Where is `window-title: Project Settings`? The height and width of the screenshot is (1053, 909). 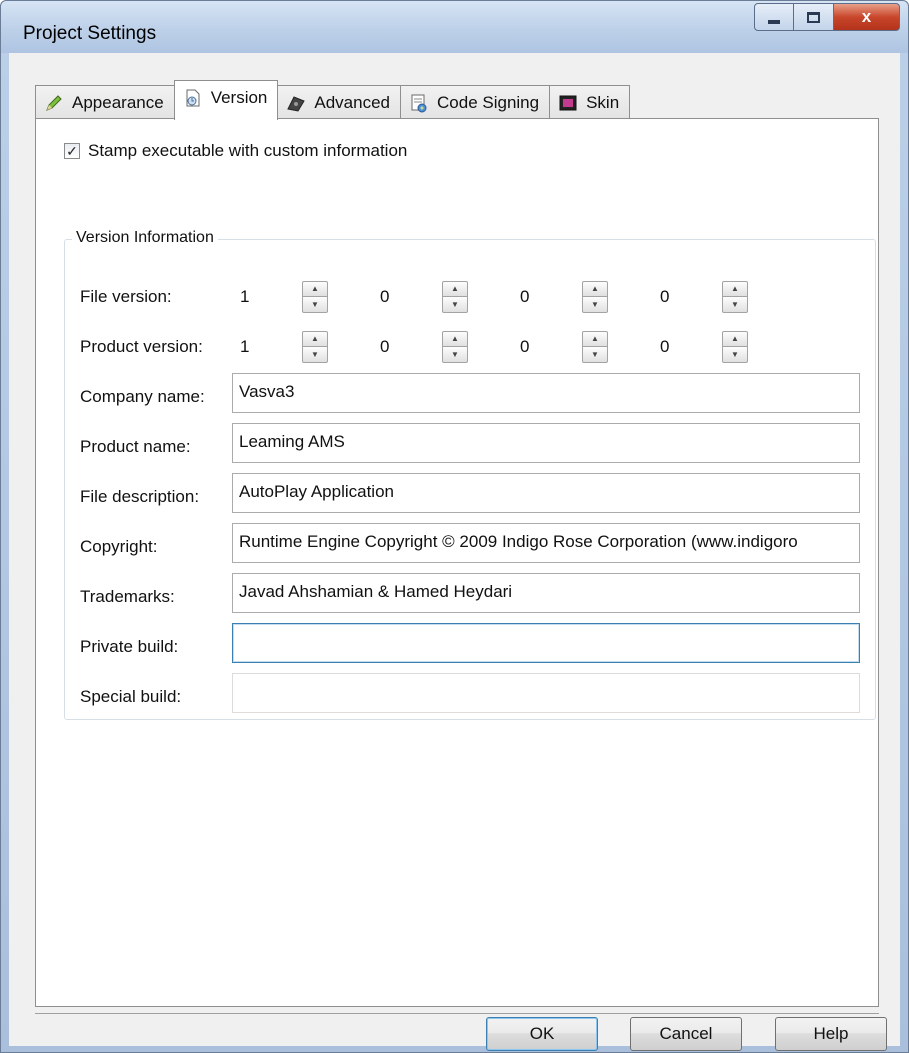
window-title: Project Settings is located at coordinates (90, 33).